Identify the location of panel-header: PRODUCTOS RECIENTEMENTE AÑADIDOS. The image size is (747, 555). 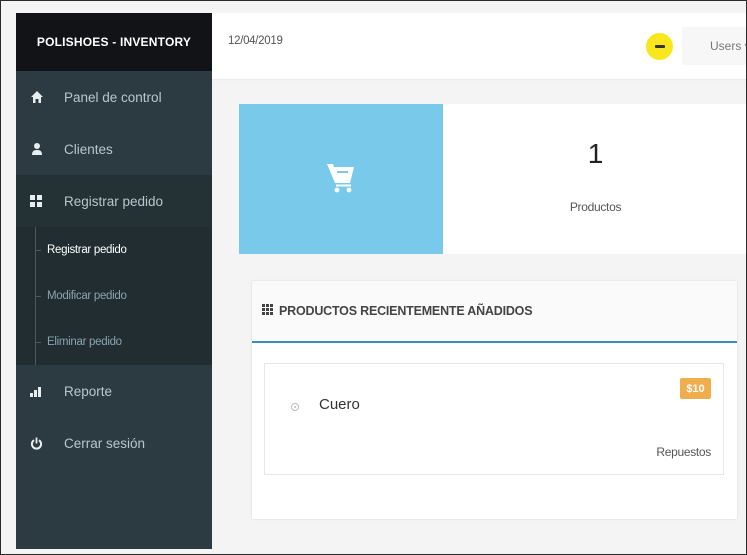
(494, 312).